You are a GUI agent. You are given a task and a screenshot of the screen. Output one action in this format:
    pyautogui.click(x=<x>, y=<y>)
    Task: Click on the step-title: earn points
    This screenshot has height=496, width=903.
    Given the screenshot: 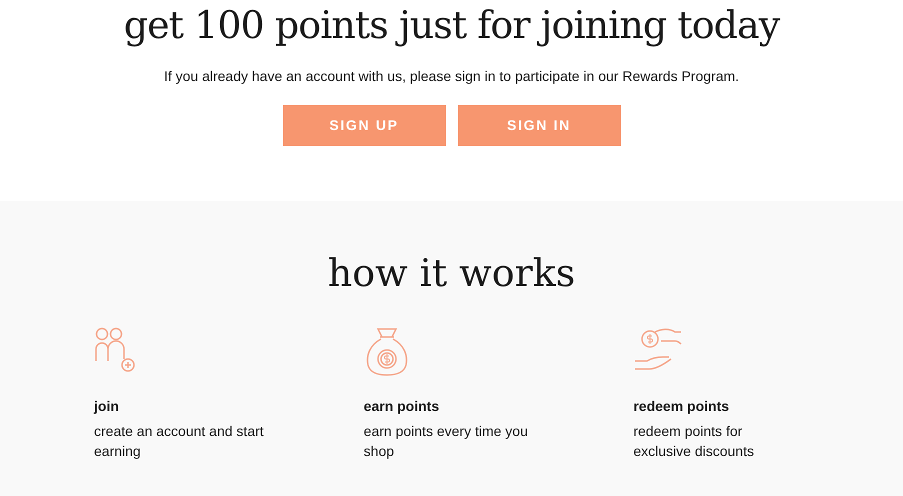 What is the action you would take?
    pyautogui.click(x=402, y=406)
    